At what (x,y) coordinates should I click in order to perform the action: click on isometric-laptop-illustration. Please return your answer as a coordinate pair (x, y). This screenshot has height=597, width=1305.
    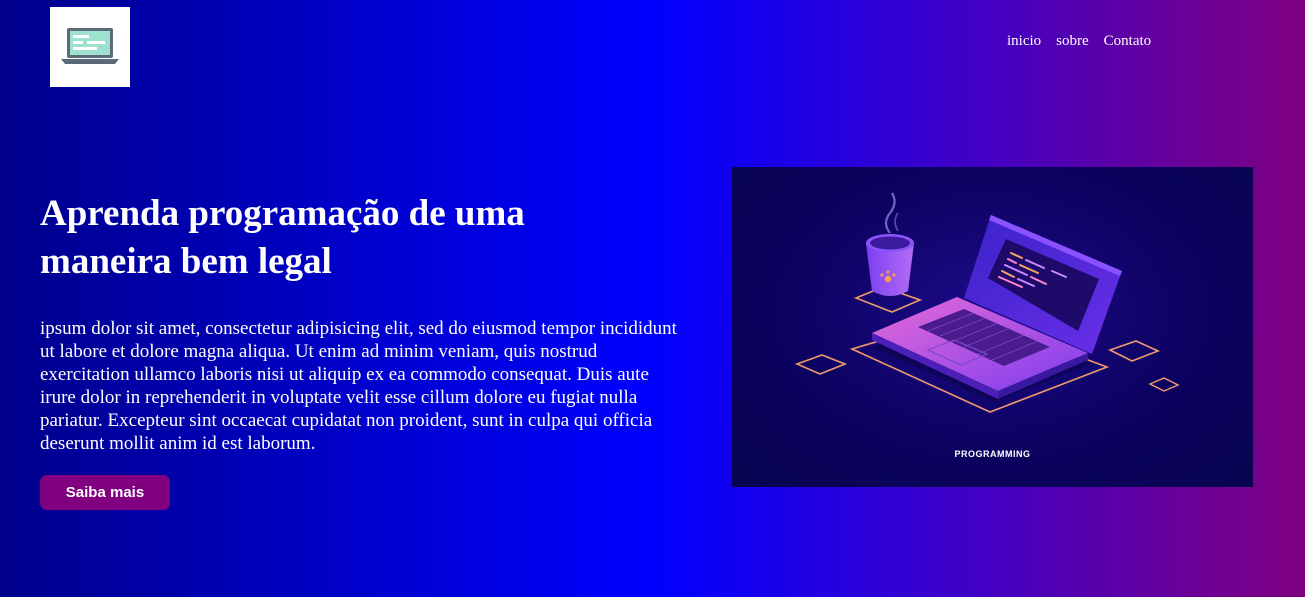
    Looking at the image, I should click on (987, 302).